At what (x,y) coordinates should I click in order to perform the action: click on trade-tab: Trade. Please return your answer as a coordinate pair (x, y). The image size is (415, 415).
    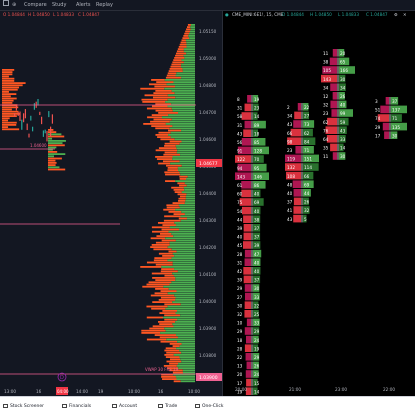
    Looking at the image, I should click on (167, 406).